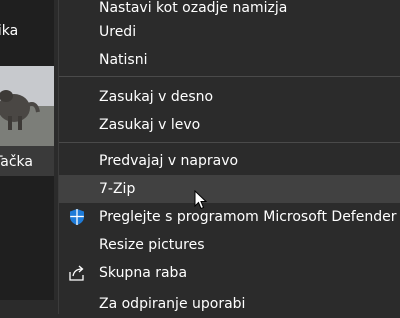  What do you see at coordinates (77, 273) in the screenshot?
I see `share-icon` at bounding box center [77, 273].